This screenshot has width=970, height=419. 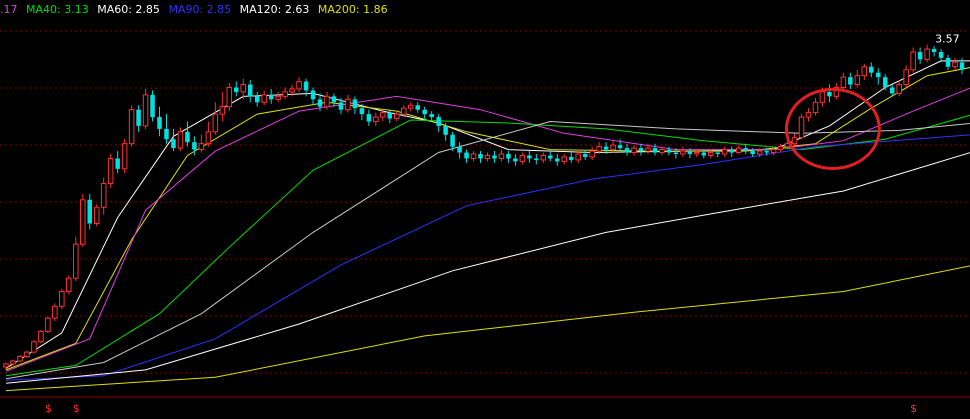 What do you see at coordinates (57, 9) in the screenshot?
I see `ma40-value: MA40: 3.13` at bounding box center [57, 9].